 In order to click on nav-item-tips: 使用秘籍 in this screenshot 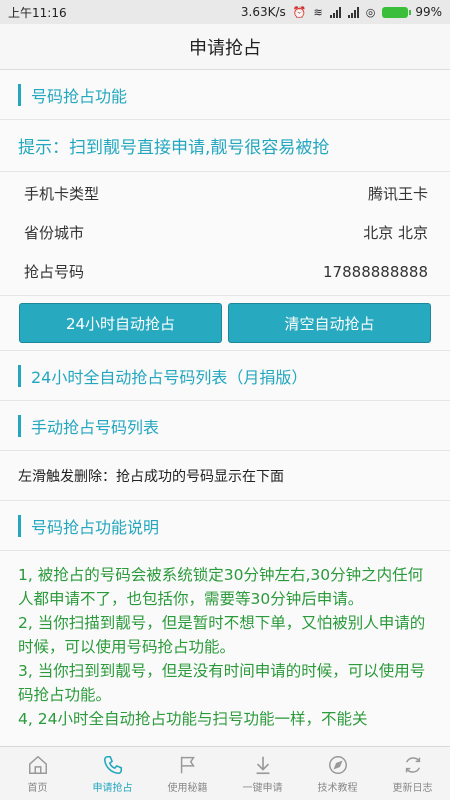, I will do `click(187, 773)`.